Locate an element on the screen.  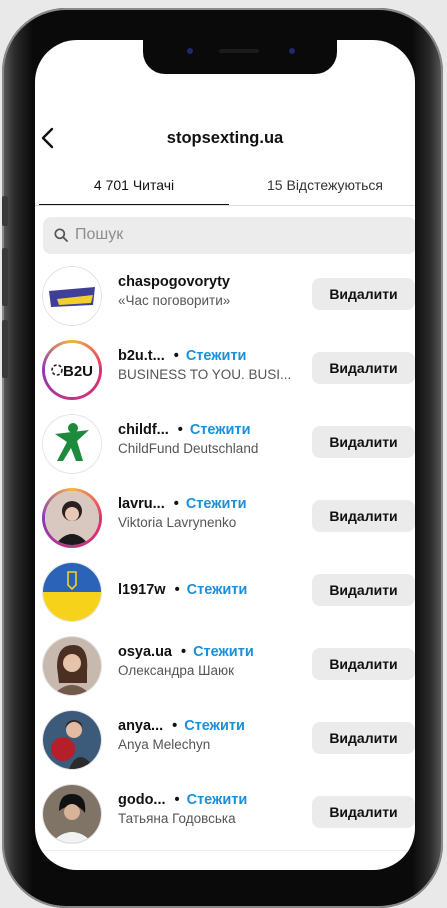
b2u-logo-icon: B2U is located at coordinates (72, 370).